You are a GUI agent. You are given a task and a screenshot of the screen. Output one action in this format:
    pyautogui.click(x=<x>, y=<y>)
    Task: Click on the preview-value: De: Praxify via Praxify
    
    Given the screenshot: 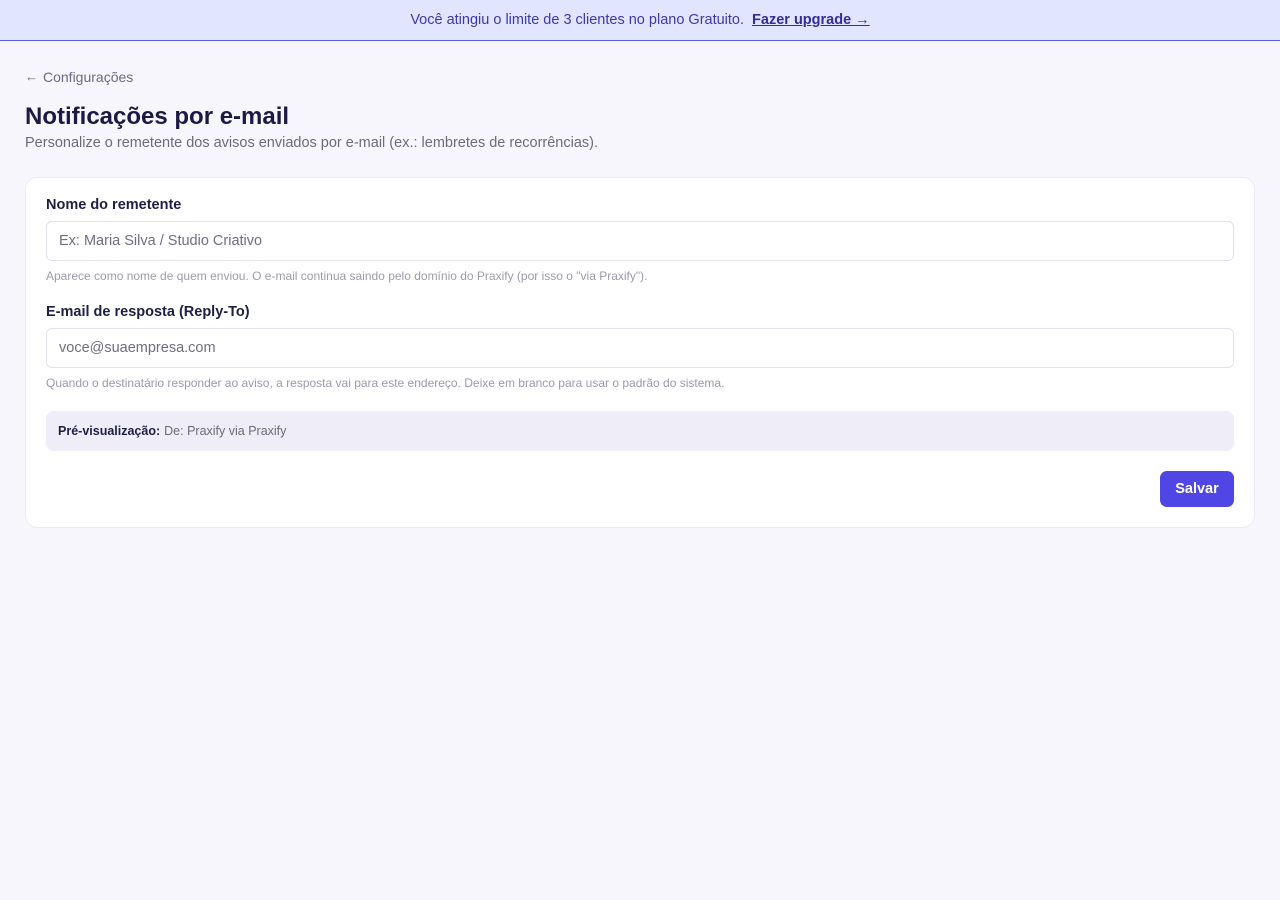 What is the action you would take?
    pyautogui.click(x=225, y=431)
    